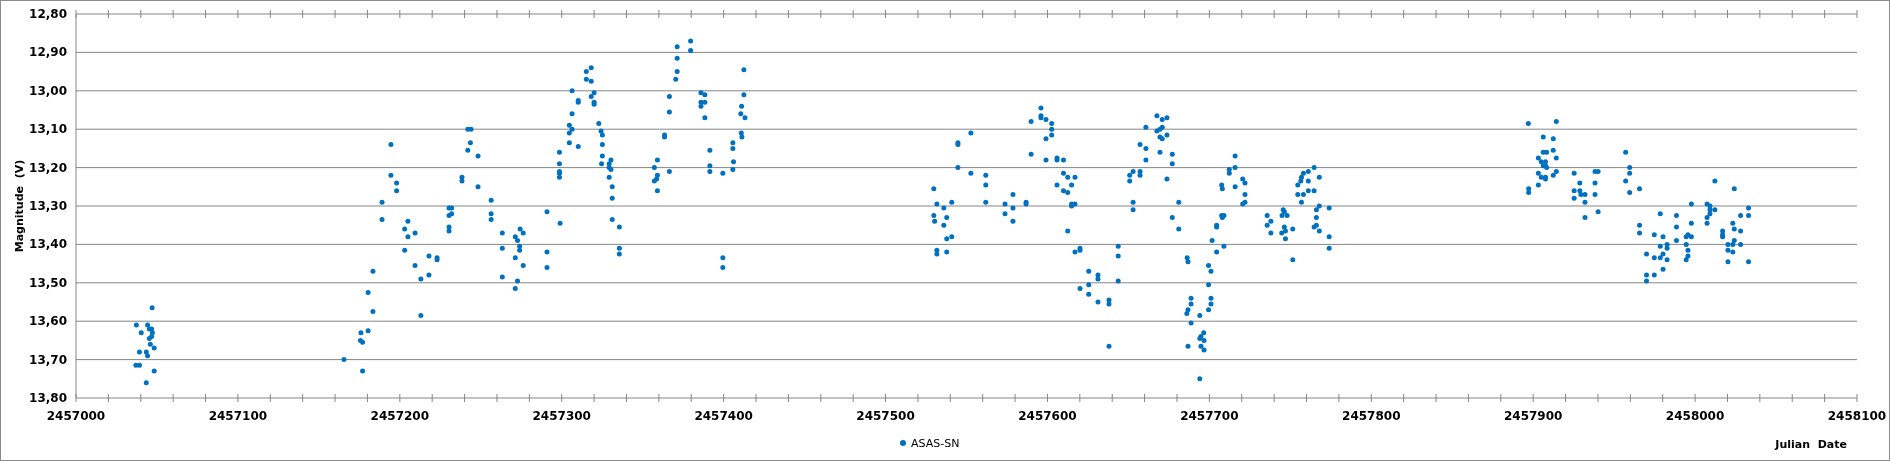  I want to click on axis-label: 2457400, so click(723, 416).